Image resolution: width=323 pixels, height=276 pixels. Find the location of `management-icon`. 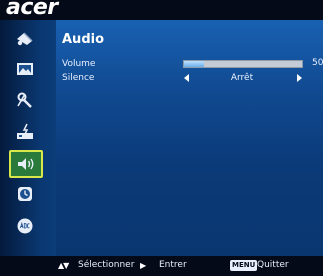

management-icon is located at coordinates (25, 132).